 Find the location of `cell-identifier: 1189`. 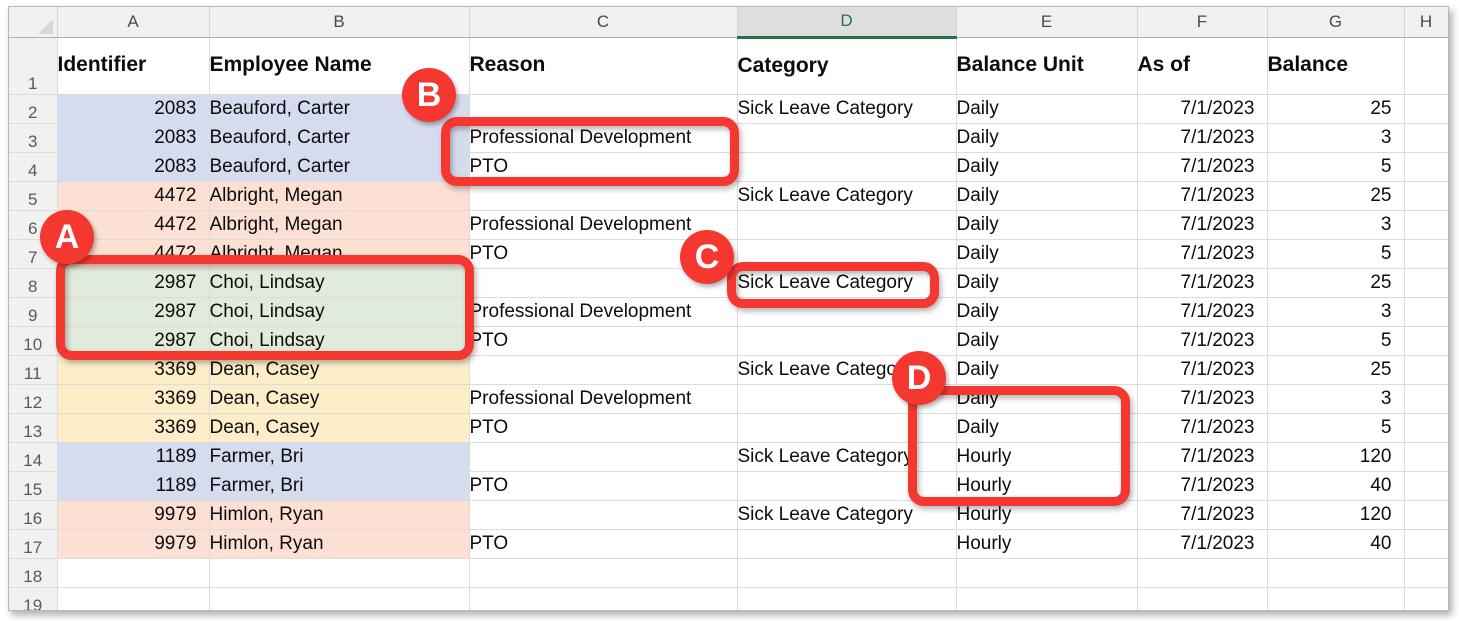

cell-identifier: 1189 is located at coordinates (133, 486).